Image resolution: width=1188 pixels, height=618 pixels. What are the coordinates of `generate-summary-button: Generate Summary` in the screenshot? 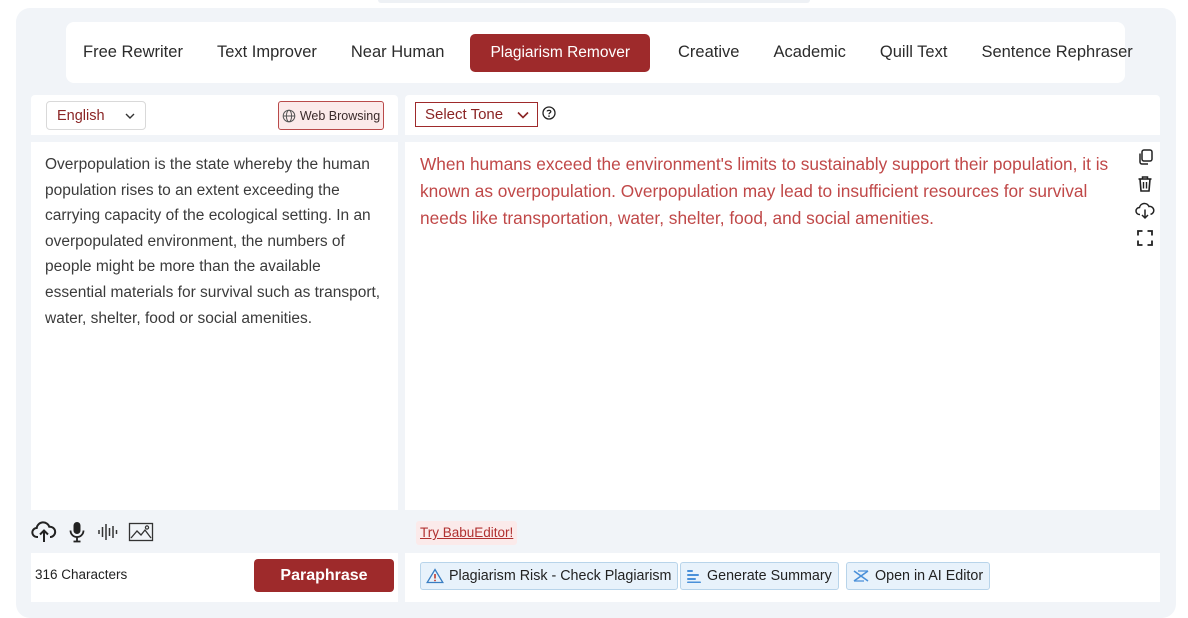 It's located at (759, 576).